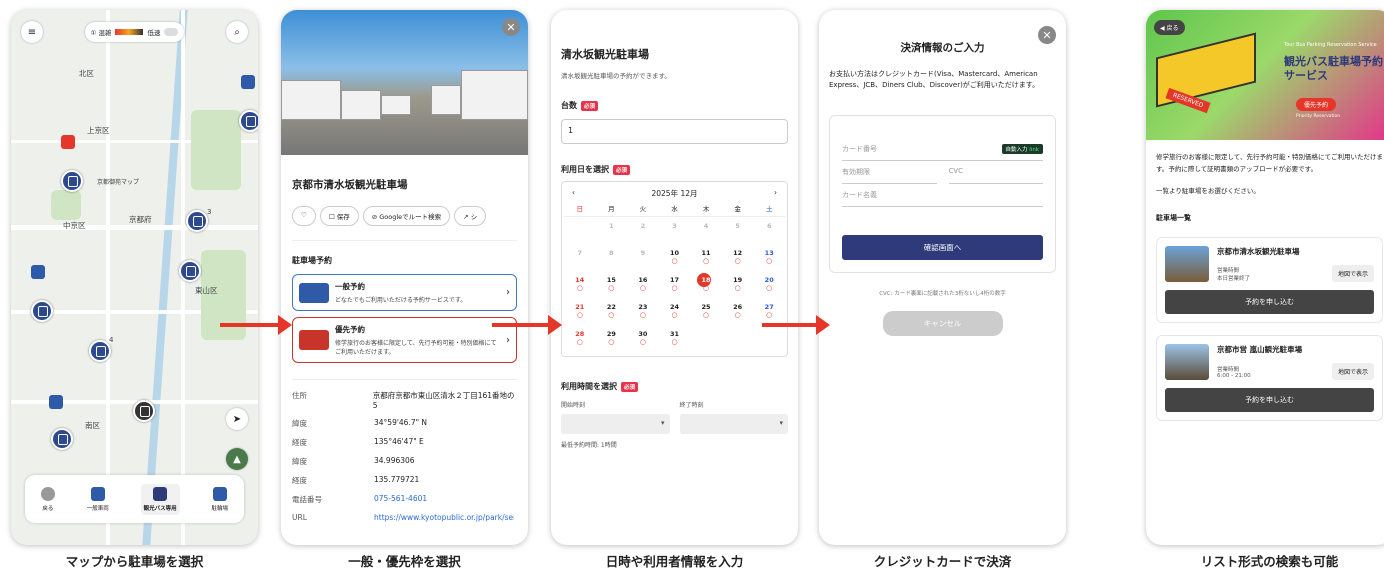  What do you see at coordinates (573, 405) in the screenshot?
I see `start-label: 開始時刻` at bounding box center [573, 405].